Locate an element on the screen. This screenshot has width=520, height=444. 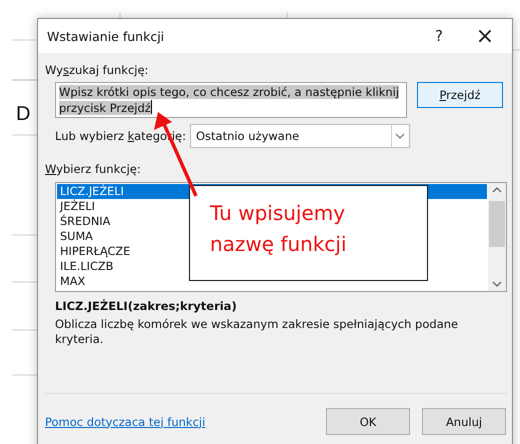
window-title: Wstawianie funkcji is located at coordinates (106, 36).